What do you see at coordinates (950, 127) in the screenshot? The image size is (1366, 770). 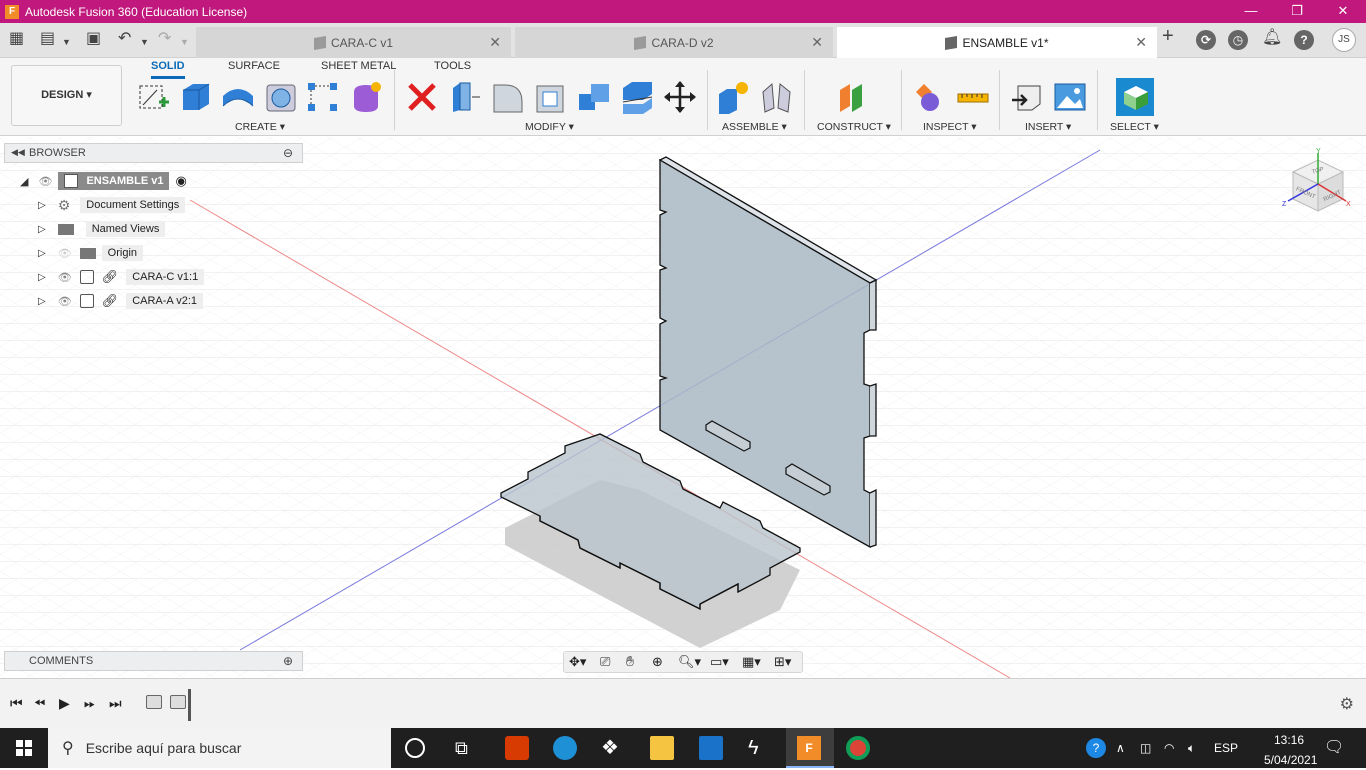 I see `inspect-menu: INSPECT ▾` at bounding box center [950, 127].